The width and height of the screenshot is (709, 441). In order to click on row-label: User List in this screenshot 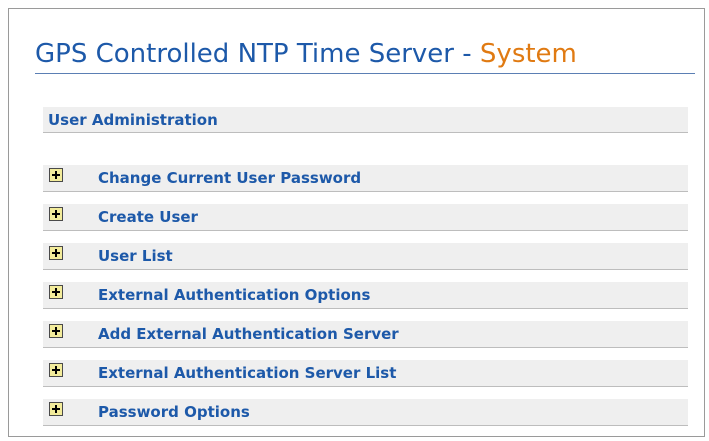, I will do `click(135, 256)`.